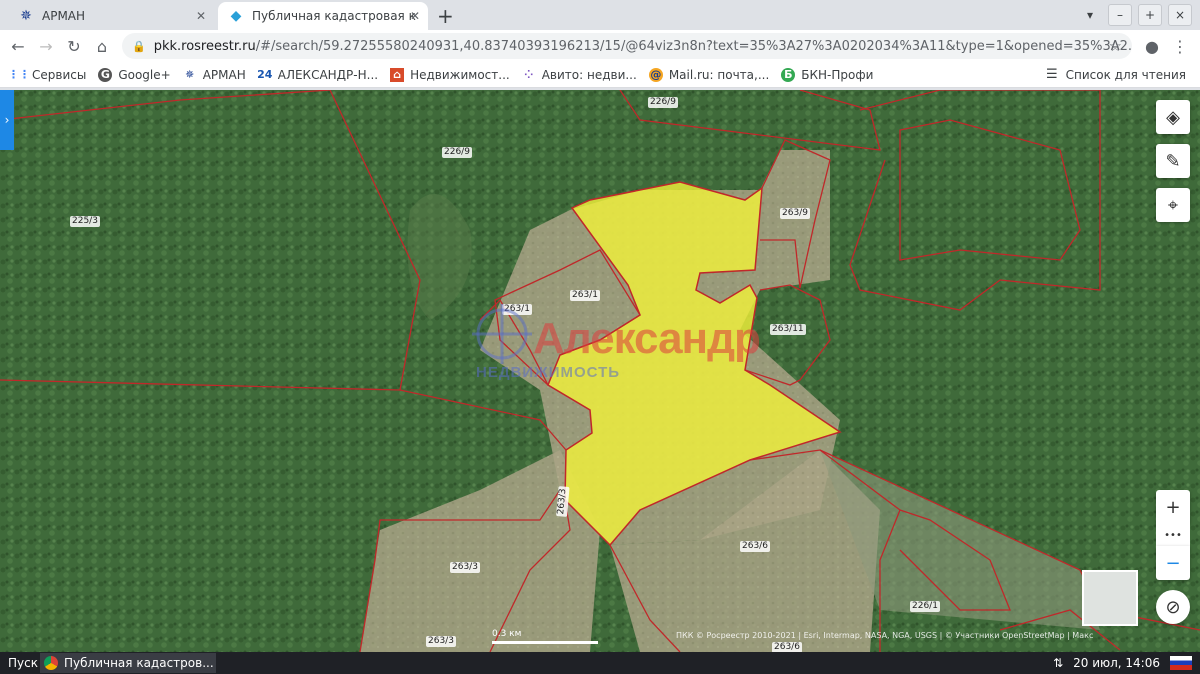 The width and height of the screenshot is (1200, 674). I want to click on menu-kebab-icon: ⋮, so click(1180, 46).